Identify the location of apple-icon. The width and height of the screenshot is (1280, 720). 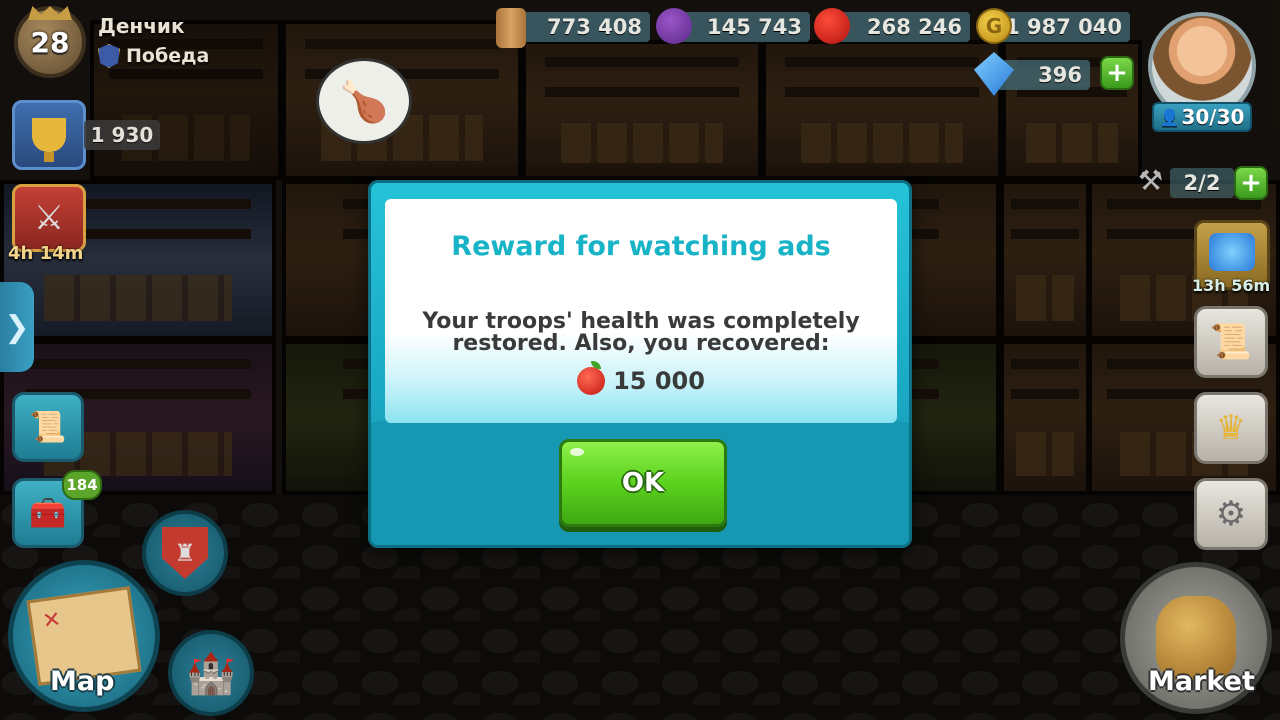
(591, 378).